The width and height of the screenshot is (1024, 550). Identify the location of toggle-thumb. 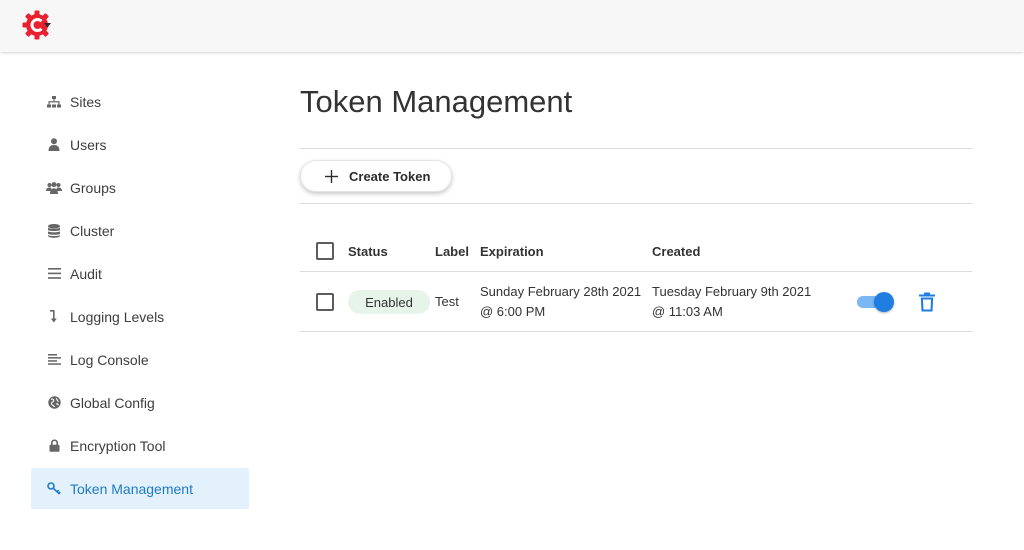
(884, 302).